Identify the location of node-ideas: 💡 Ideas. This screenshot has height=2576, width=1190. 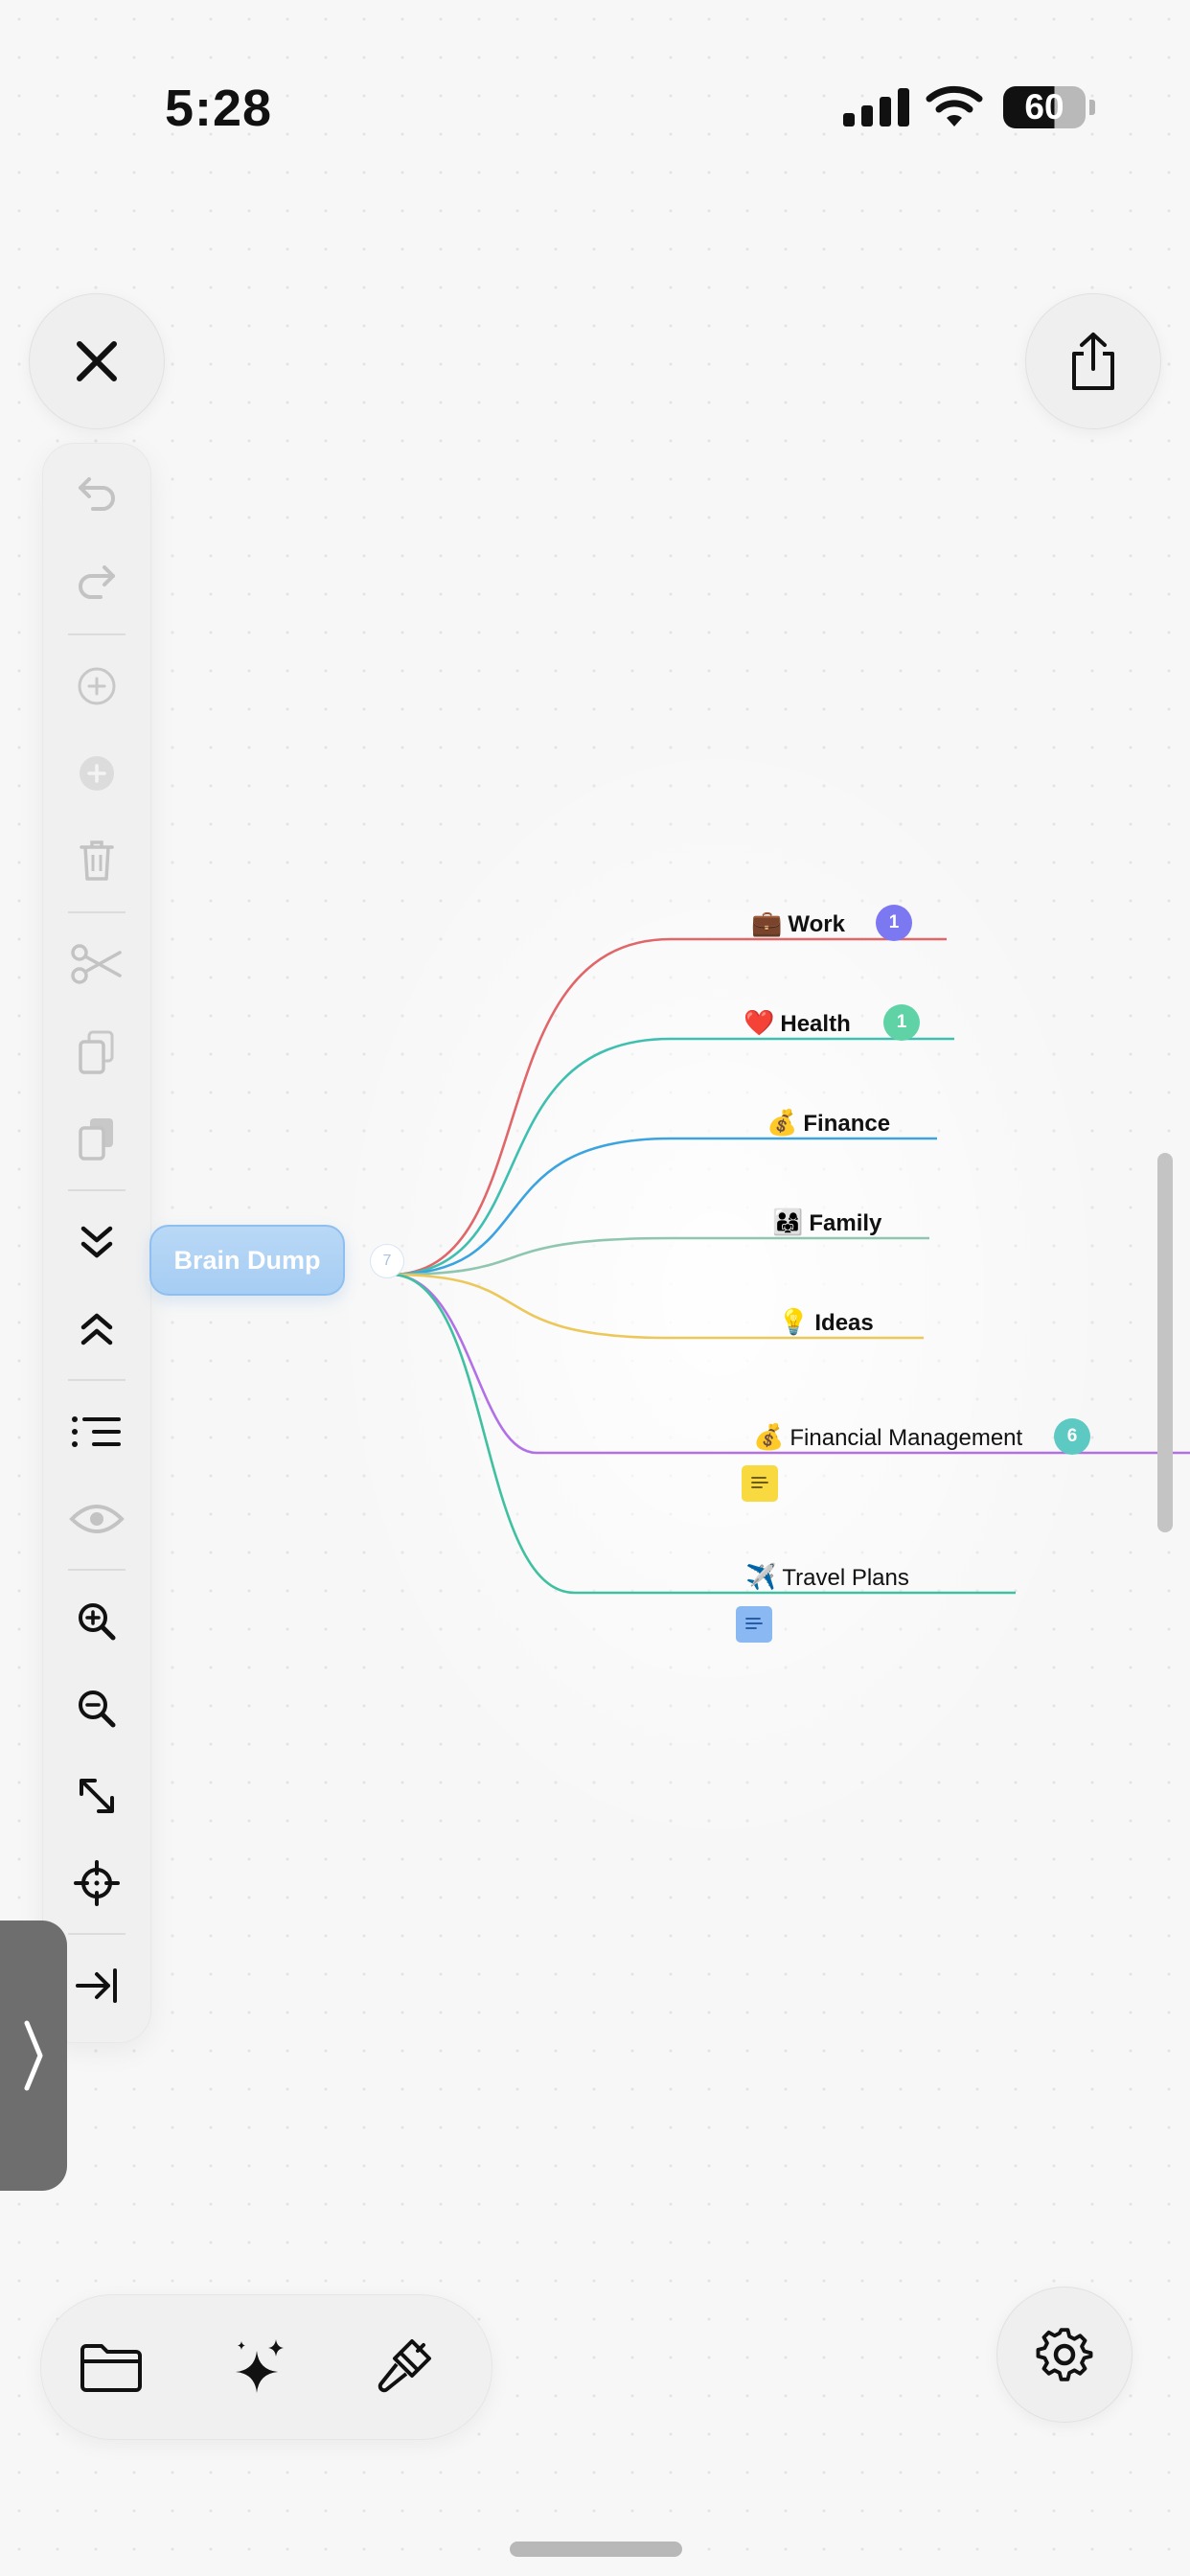
(826, 1321).